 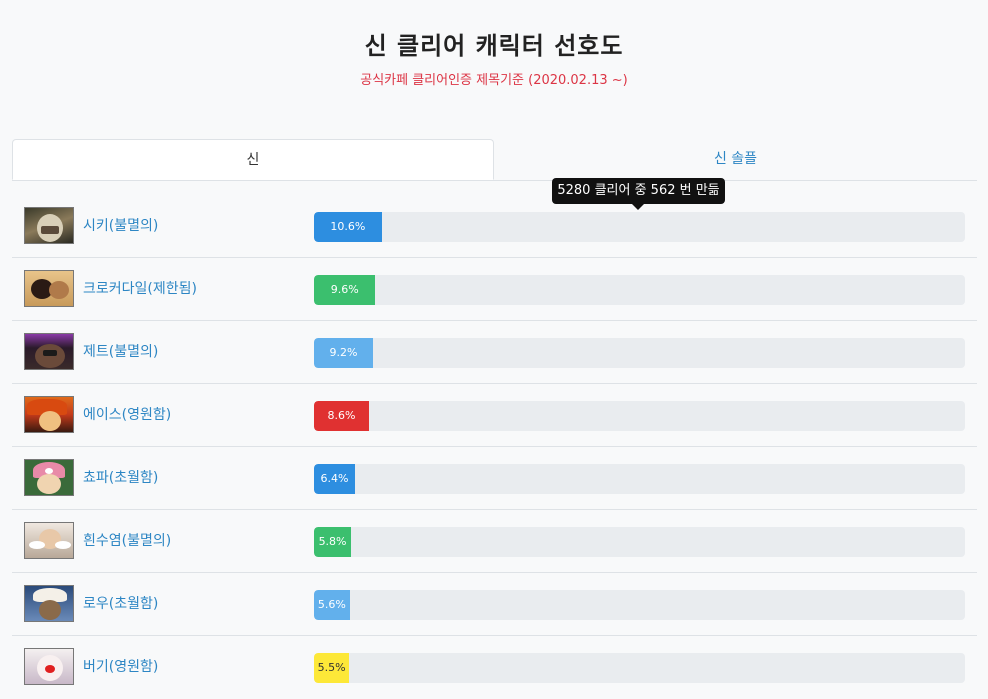 I want to click on page-subtitle: 공식카페 클리어인증 제목기준 (2020.02.13 ~), so click(x=494, y=80).